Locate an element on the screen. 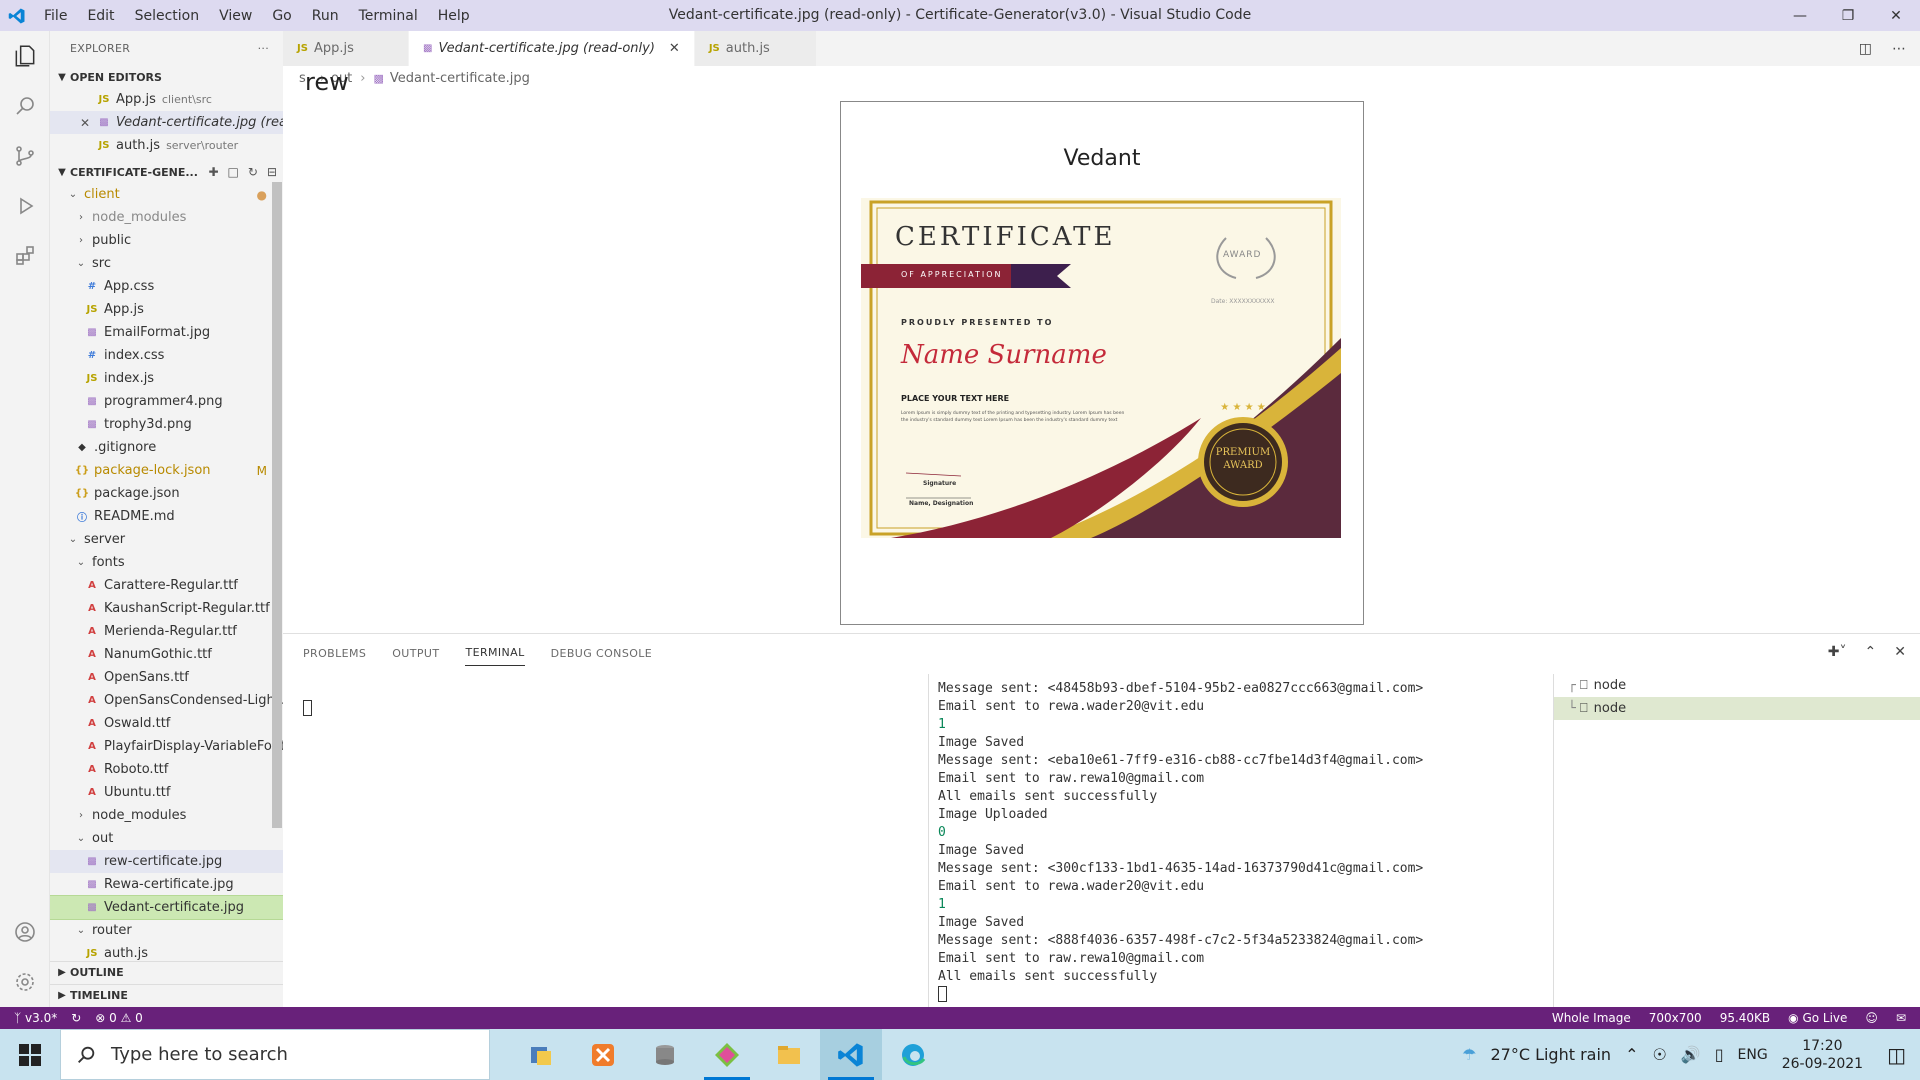 The height and width of the screenshot is (1080, 1920). weather-text: 27°C Light rain is located at coordinates (1550, 1054).